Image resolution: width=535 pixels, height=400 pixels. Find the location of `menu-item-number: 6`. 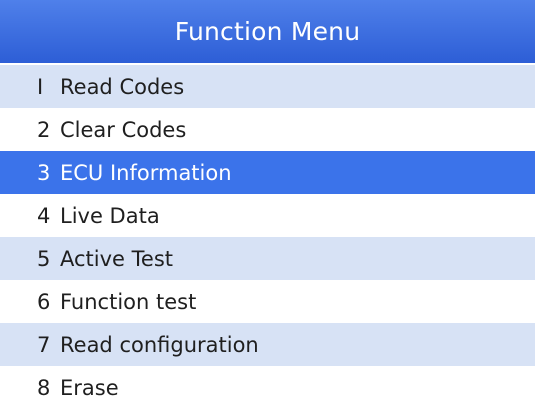

menu-item-number: 6 is located at coordinates (44, 301).